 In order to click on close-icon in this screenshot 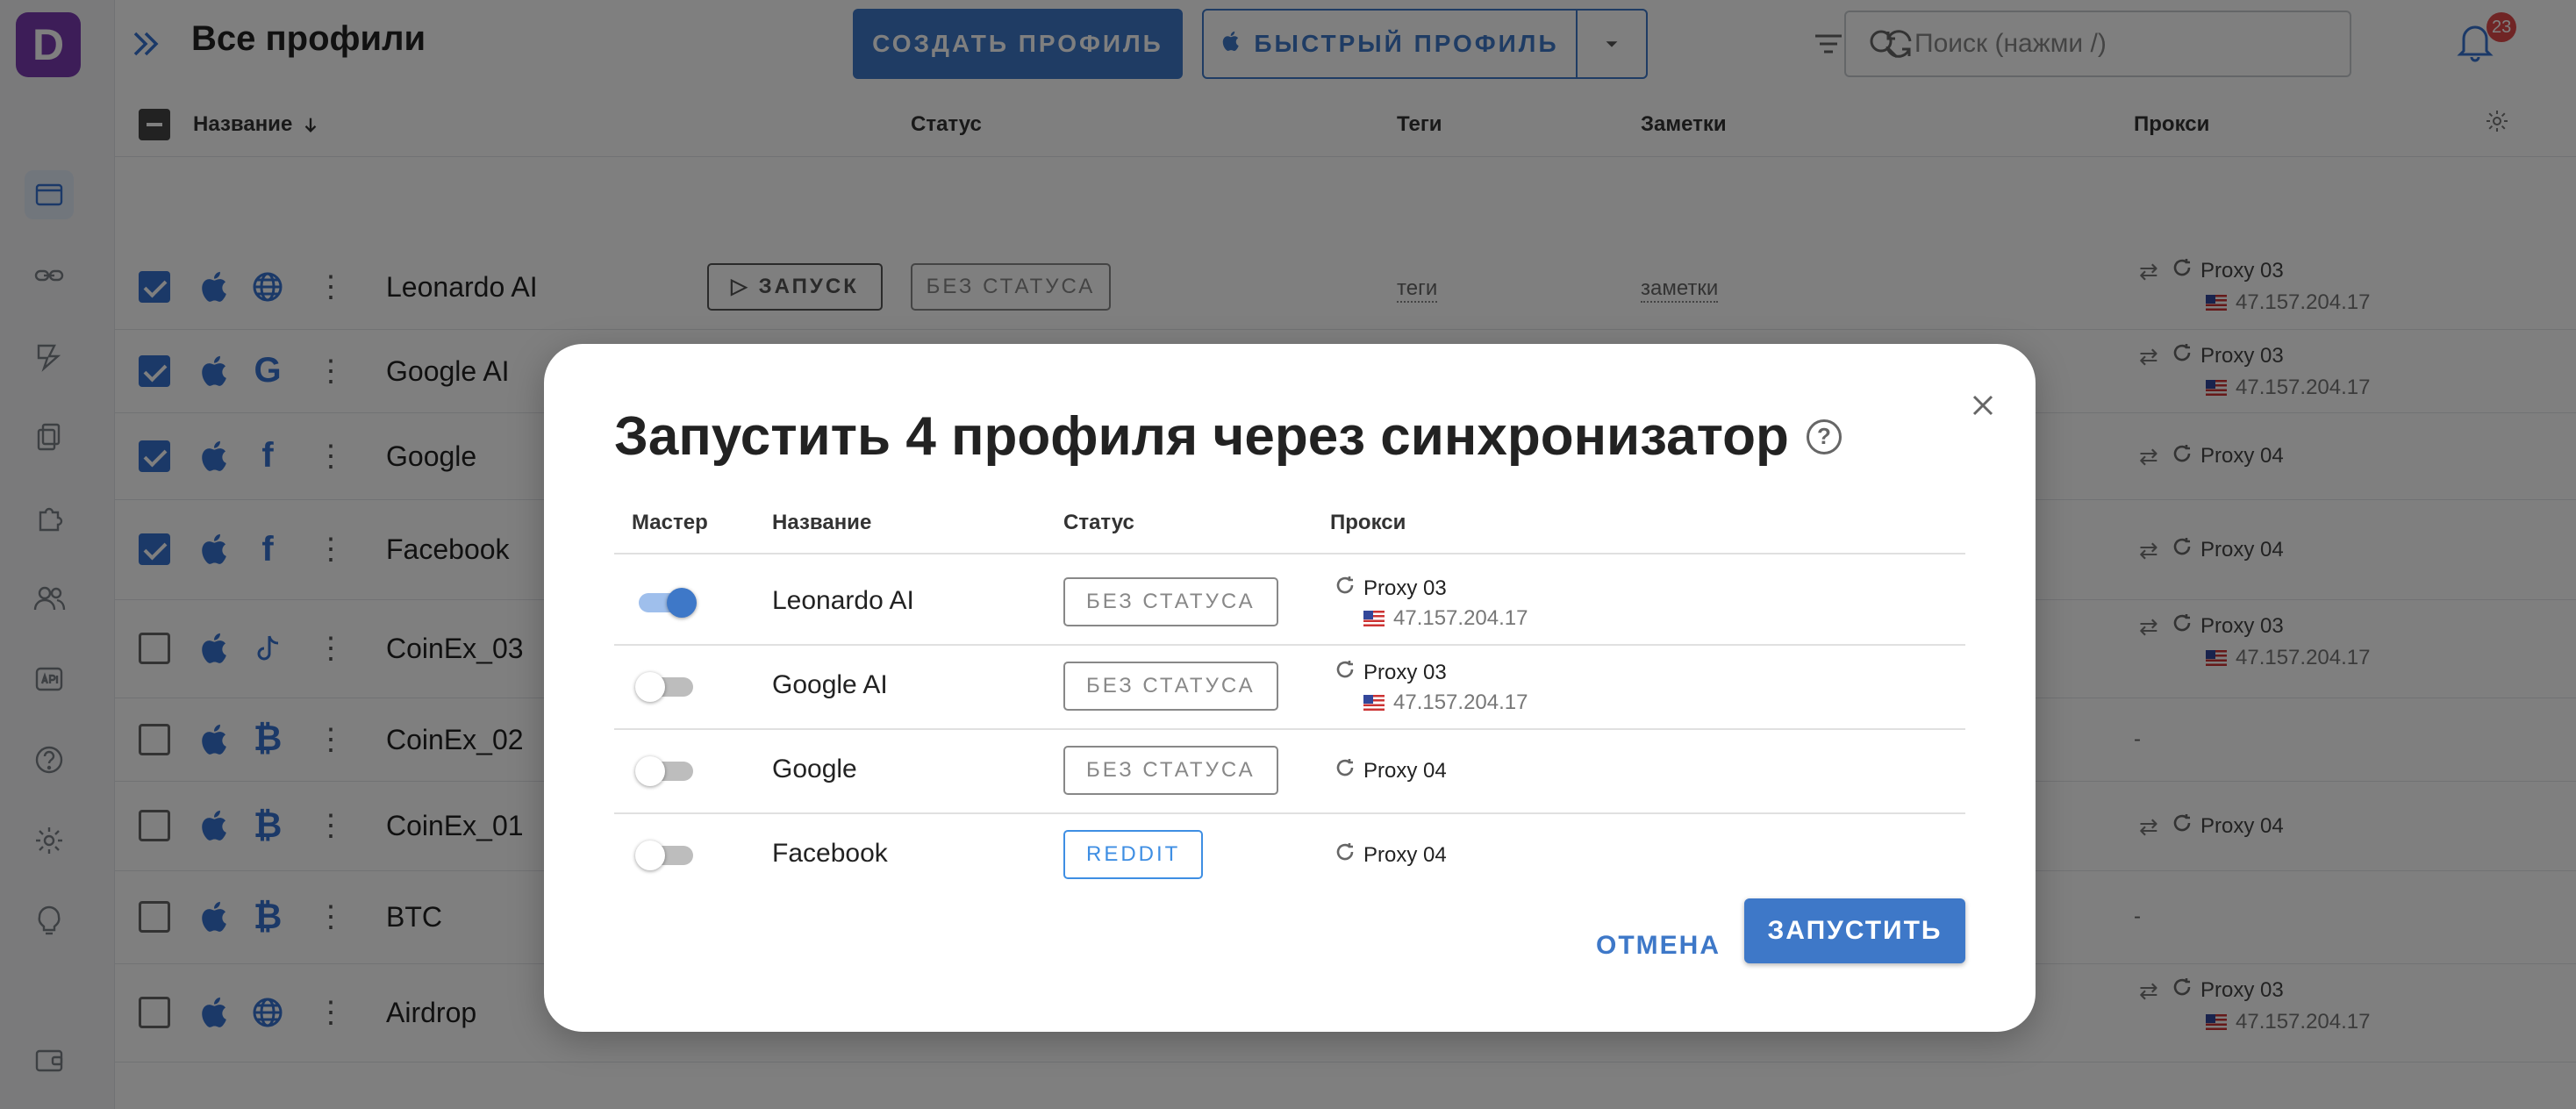, I will do `click(1983, 406)`.